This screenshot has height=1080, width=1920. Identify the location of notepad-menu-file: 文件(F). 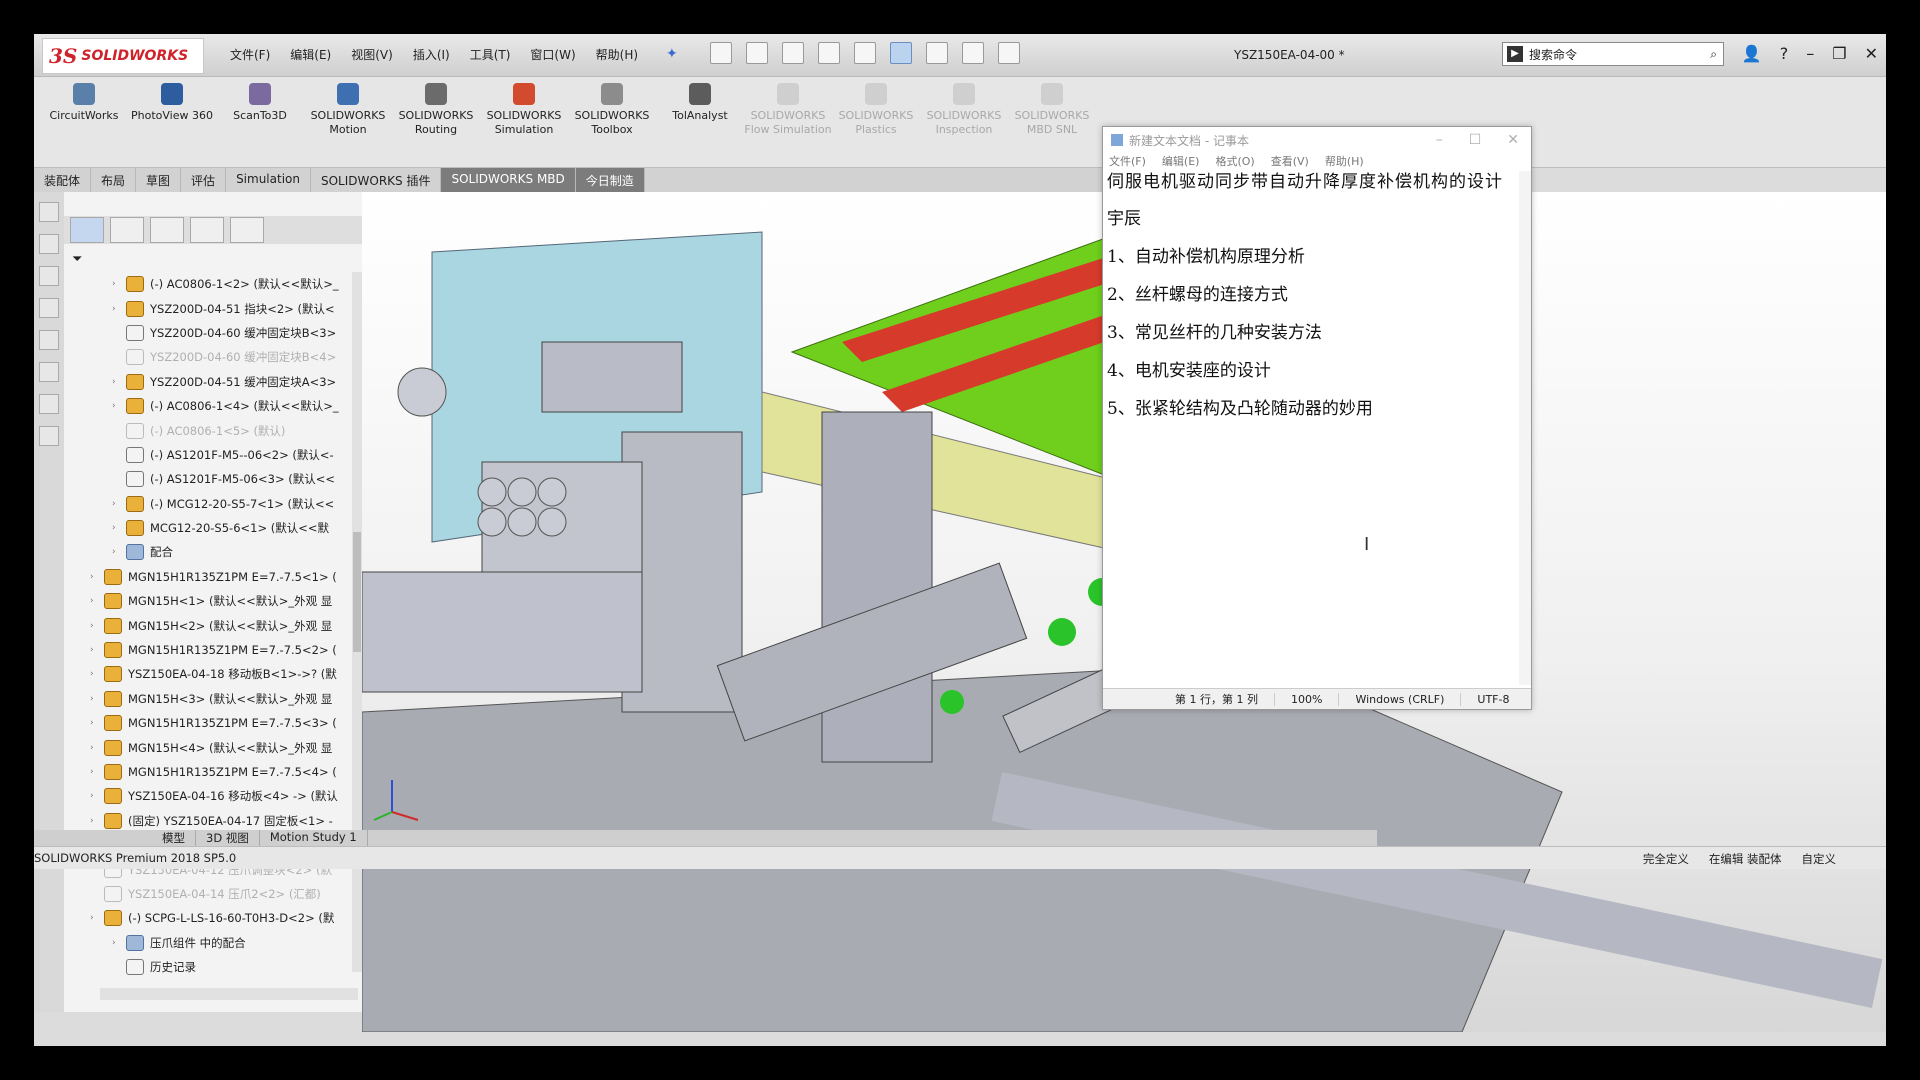
(1127, 162).